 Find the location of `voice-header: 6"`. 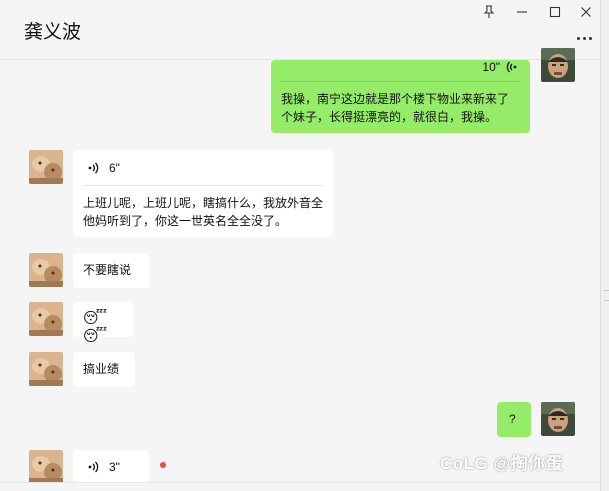

voice-header: 6" is located at coordinates (103, 168).